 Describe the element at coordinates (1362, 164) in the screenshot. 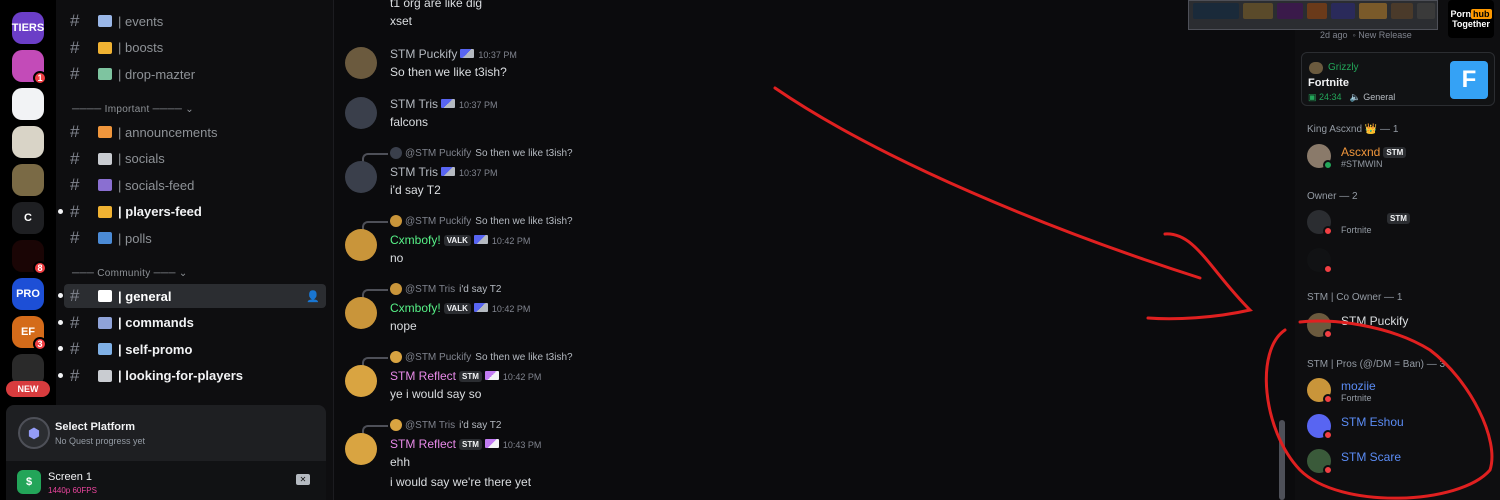

I see `member-status: #STMWIN` at that location.